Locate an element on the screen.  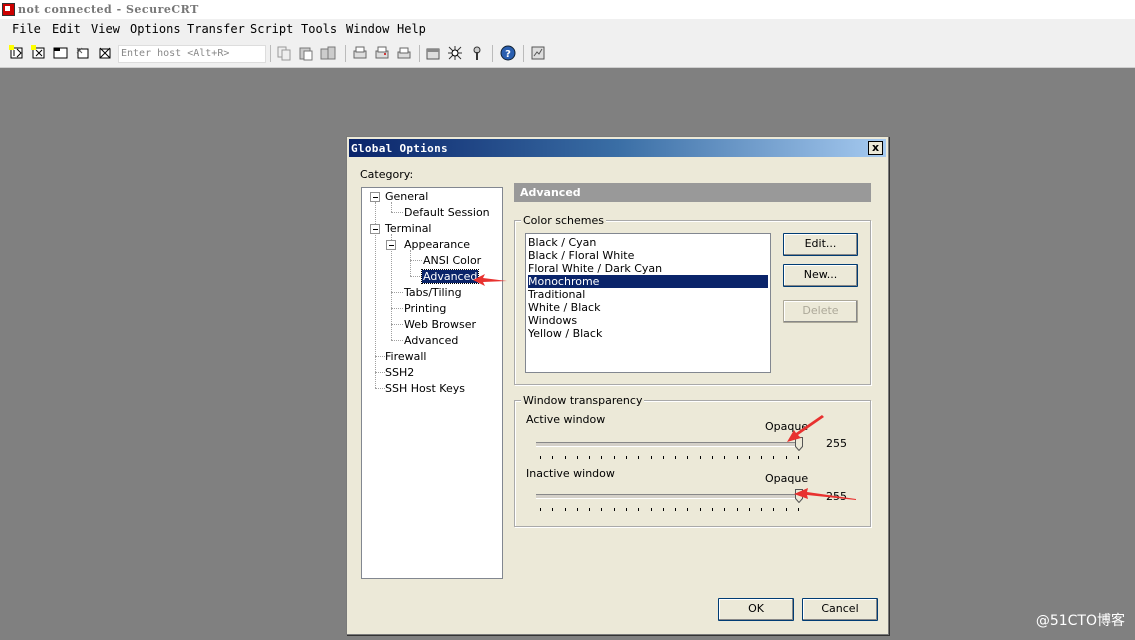
list-item: White / Black is located at coordinates (648, 307).